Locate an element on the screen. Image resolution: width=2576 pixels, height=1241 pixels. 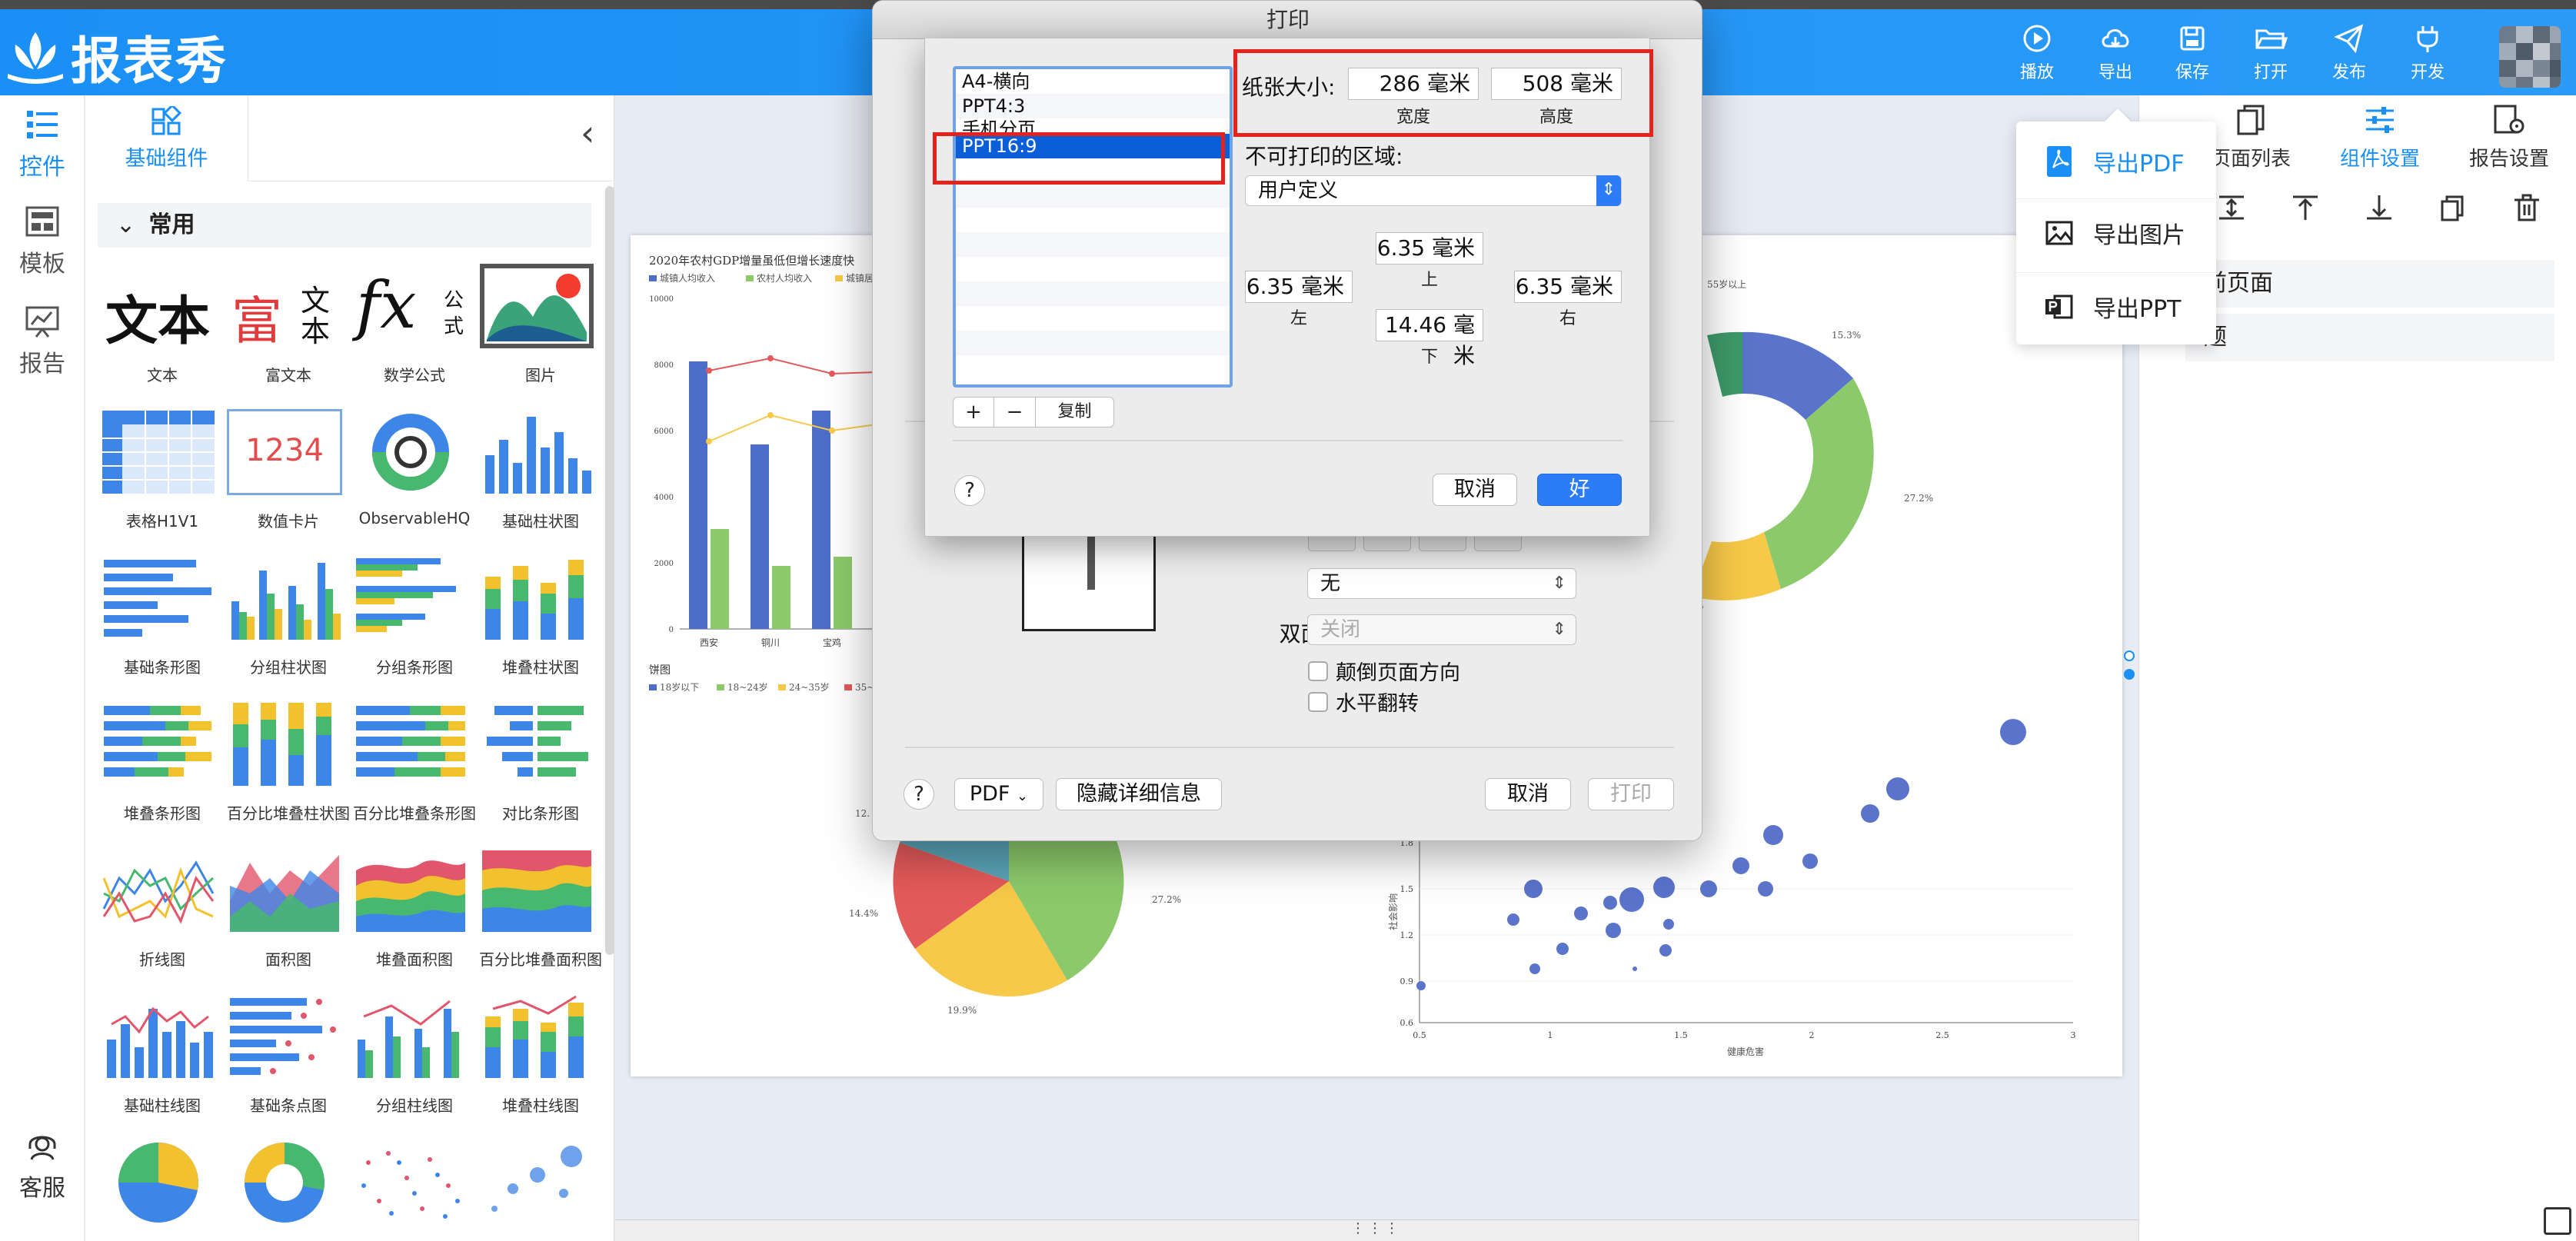
app-logo: 报表秀 is located at coordinates (117, 57).